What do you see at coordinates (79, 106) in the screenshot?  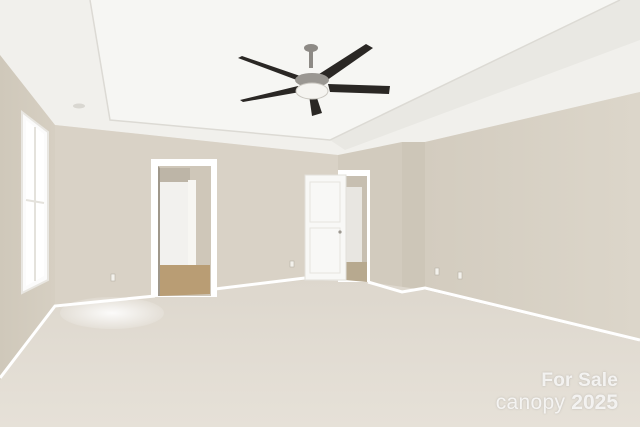 I see `ceiling-vent` at bounding box center [79, 106].